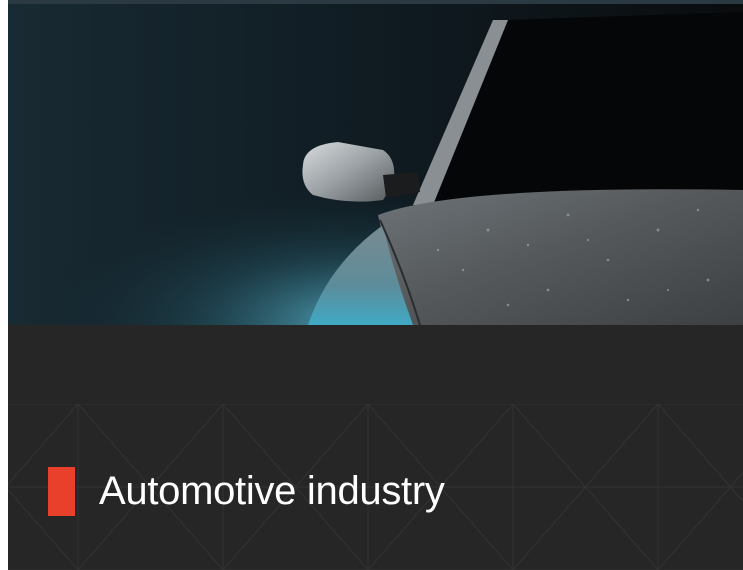 Image resolution: width=743 pixels, height=570 pixels. I want to click on title-row: Automotive industry, so click(246, 491).